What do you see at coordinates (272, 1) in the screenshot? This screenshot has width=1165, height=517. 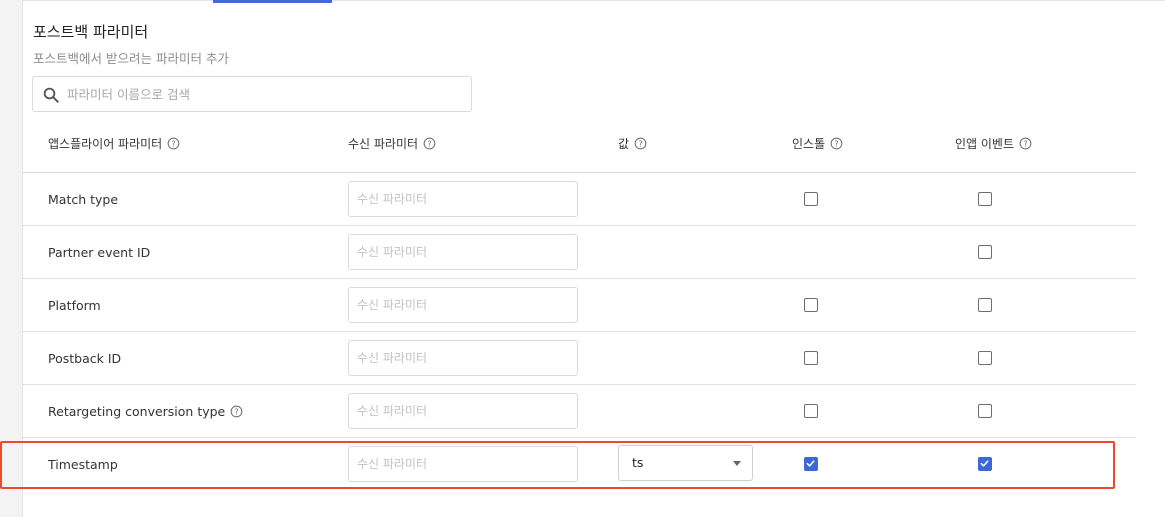 I see `active-tab-indicator` at bounding box center [272, 1].